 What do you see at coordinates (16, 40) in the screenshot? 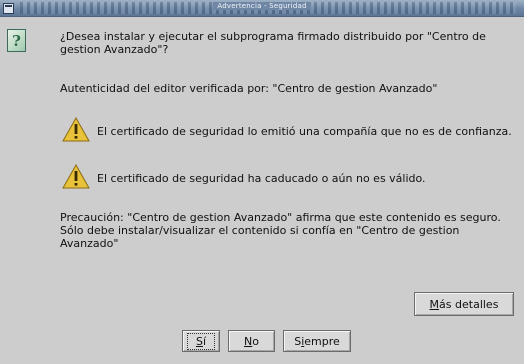
I see `question-icon: ?` at bounding box center [16, 40].